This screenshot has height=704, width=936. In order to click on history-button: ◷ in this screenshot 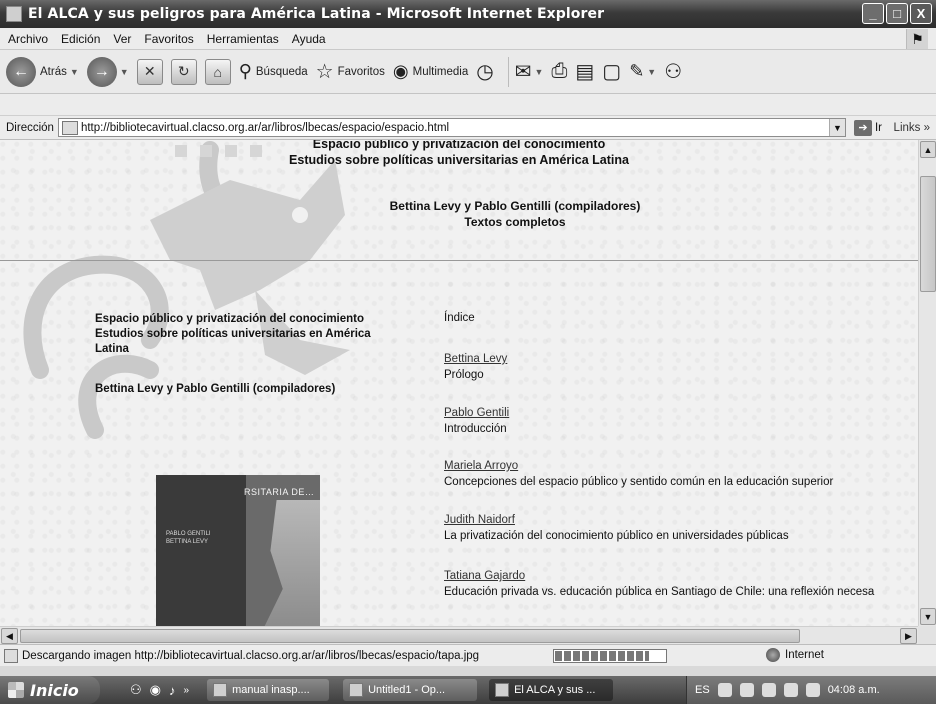, I will do `click(484, 71)`.